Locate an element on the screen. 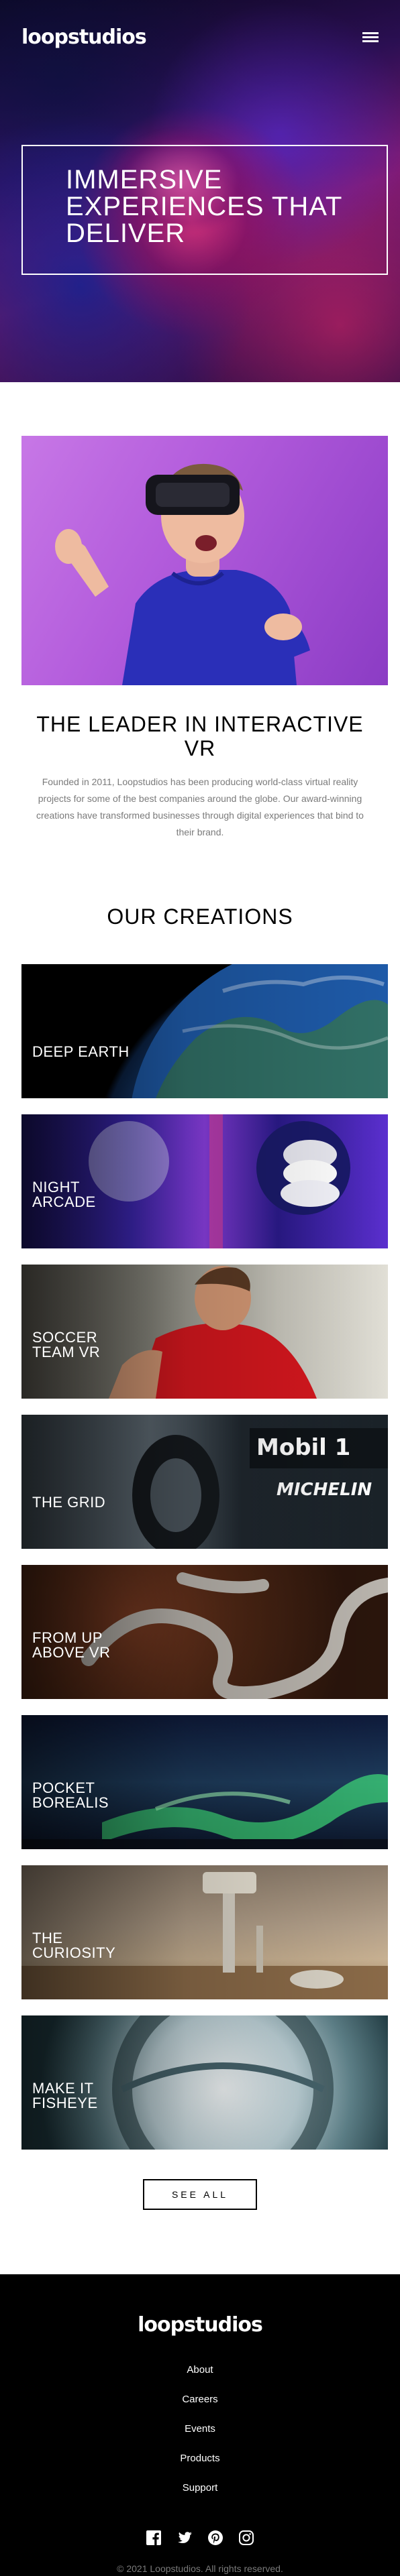 The width and height of the screenshot is (400, 2576). hero-title: Immersive experiences that deliver is located at coordinates (204, 206).